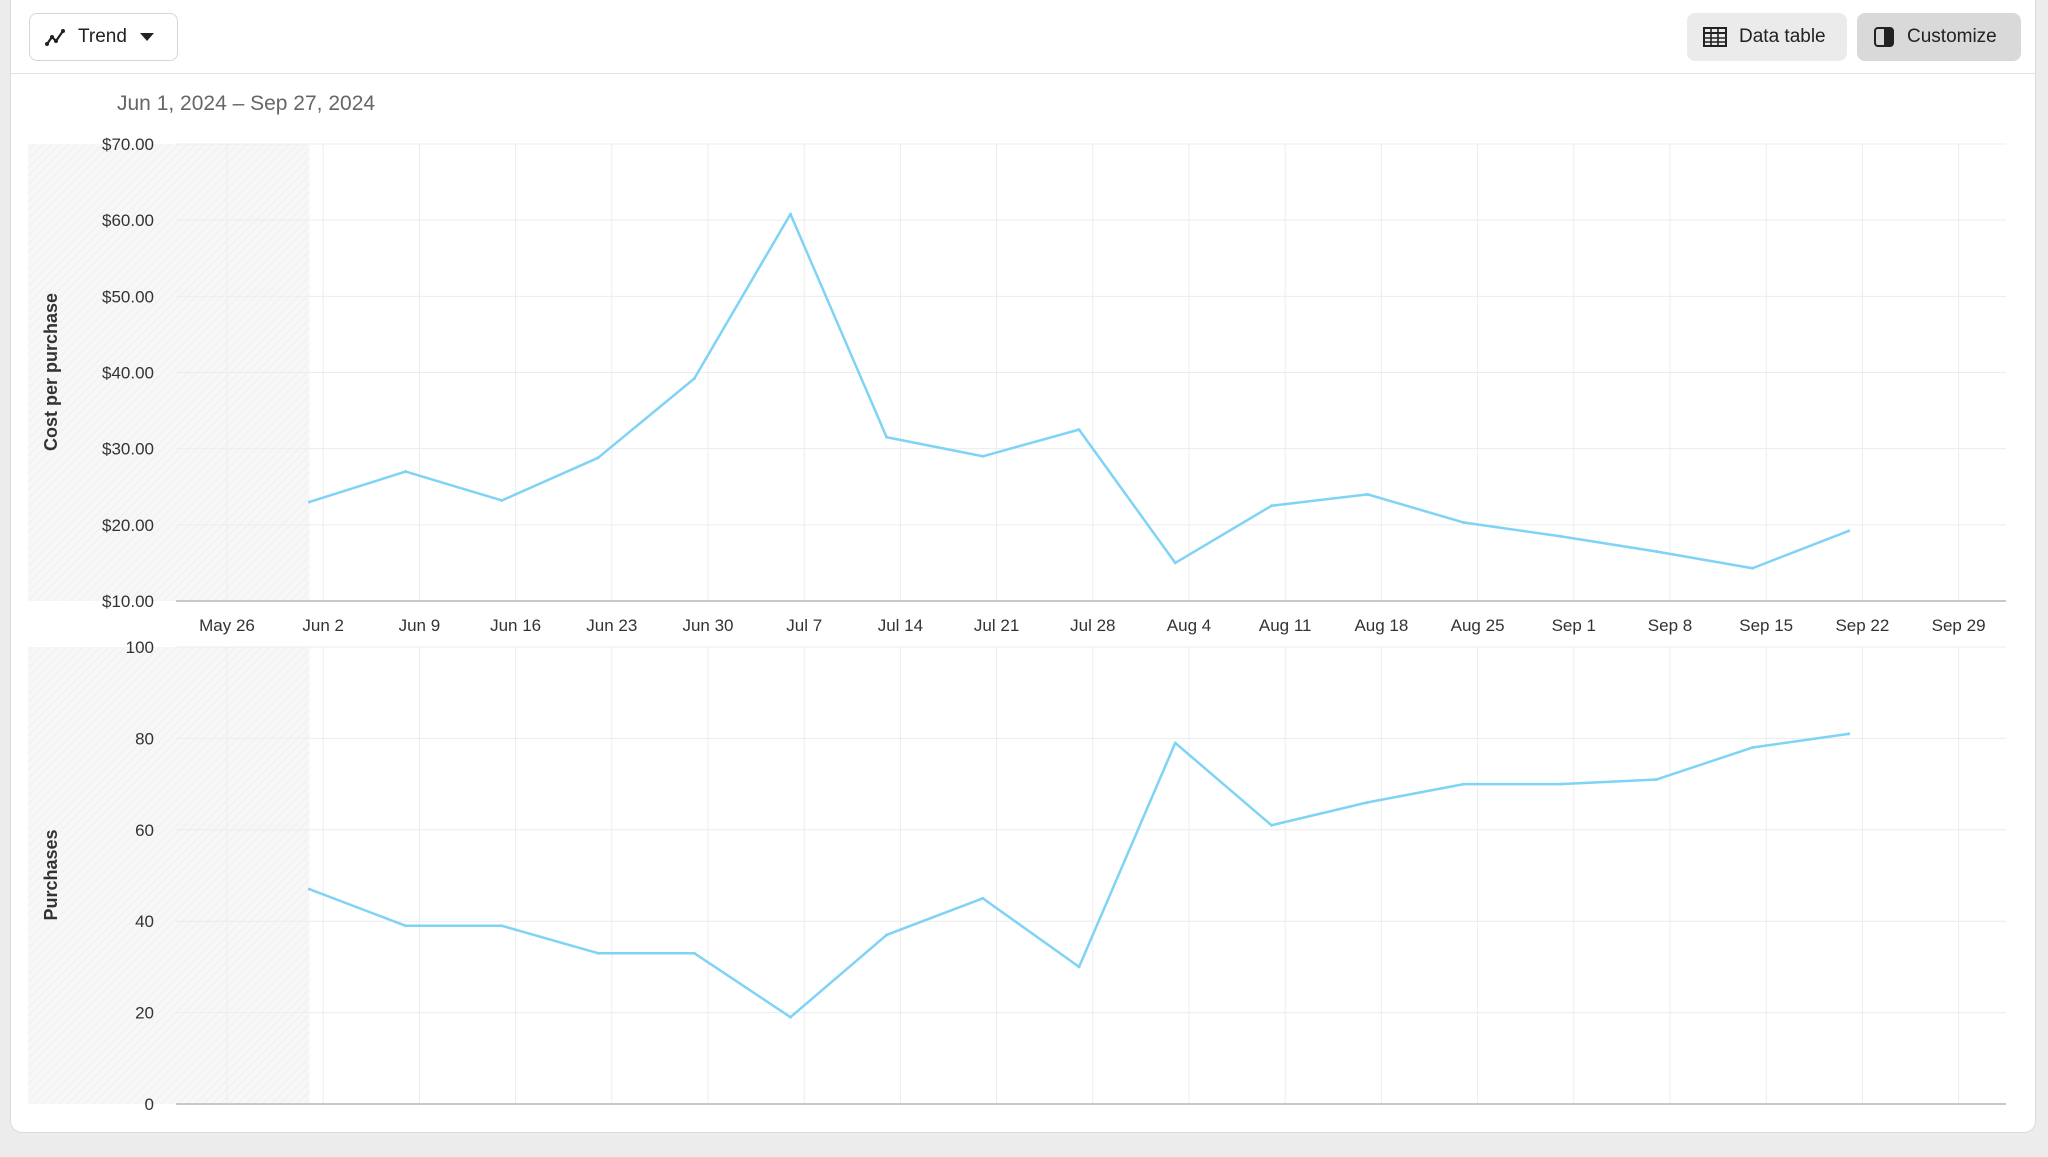 This screenshot has width=2048, height=1157. I want to click on x-tick-label: Aug 25, so click(1478, 625).